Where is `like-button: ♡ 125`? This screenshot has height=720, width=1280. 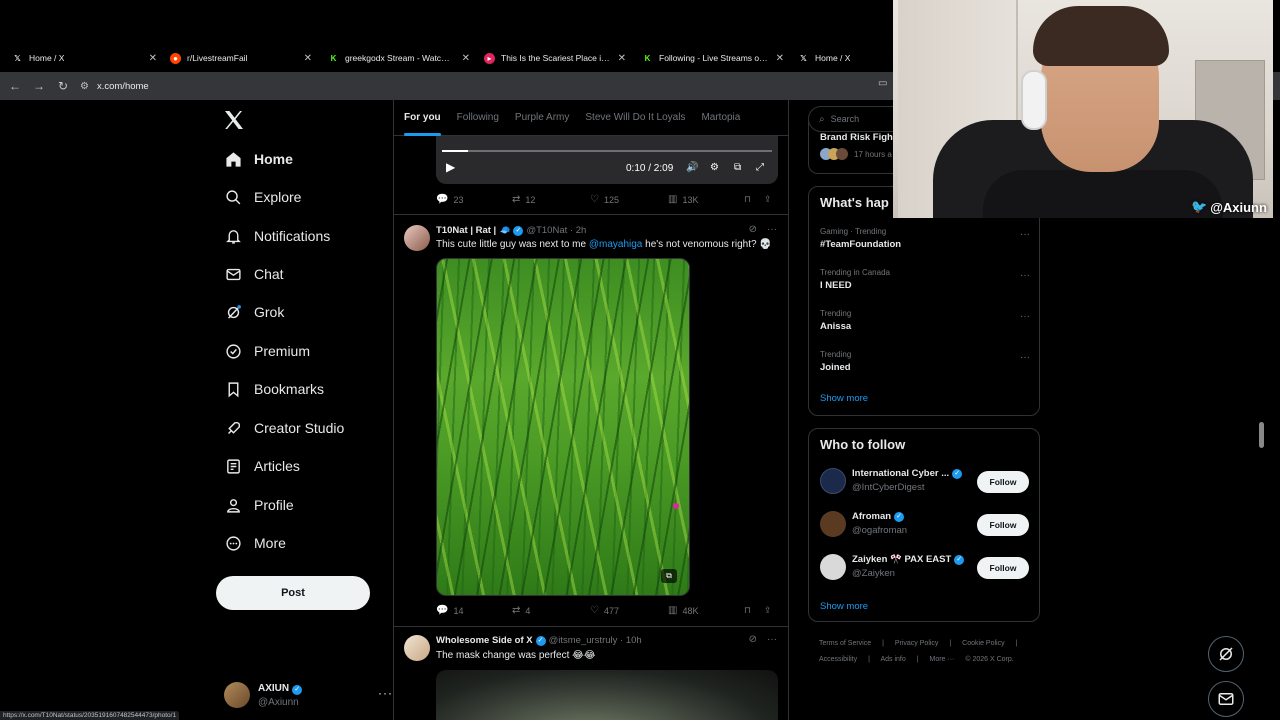
like-button: ♡ 125 is located at coordinates (604, 199).